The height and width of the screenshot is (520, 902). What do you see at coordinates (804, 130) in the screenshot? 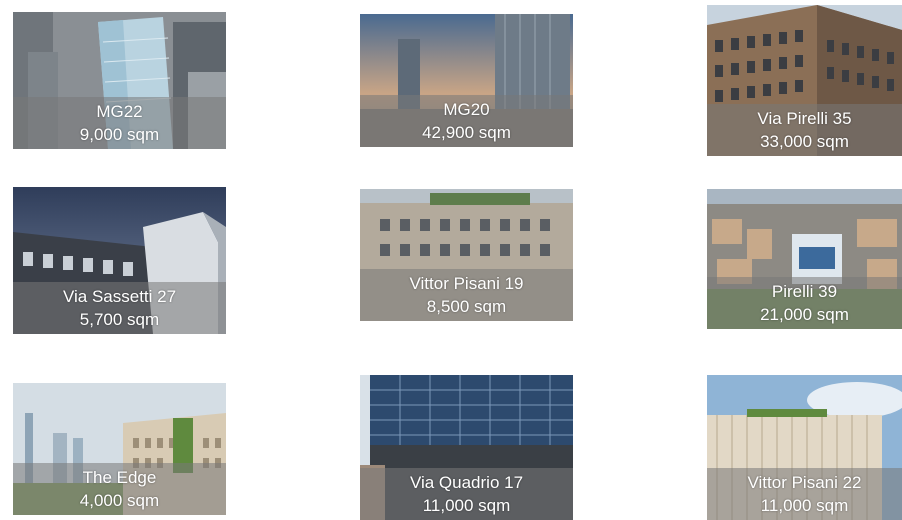
I see `property-caption: Via Pirelli 35 33,000 sqm` at bounding box center [804, 130].